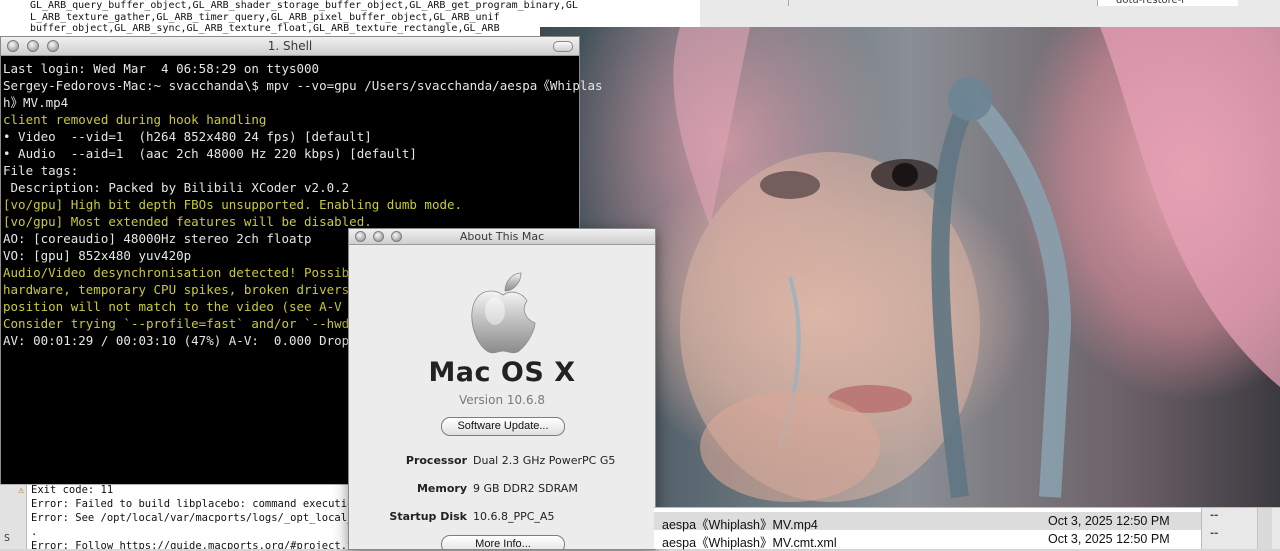 The image size is (1280, 551). I want to click on spec-row-memory: Memory 9 GB DDR2 SDRAM, so click(502, 490).